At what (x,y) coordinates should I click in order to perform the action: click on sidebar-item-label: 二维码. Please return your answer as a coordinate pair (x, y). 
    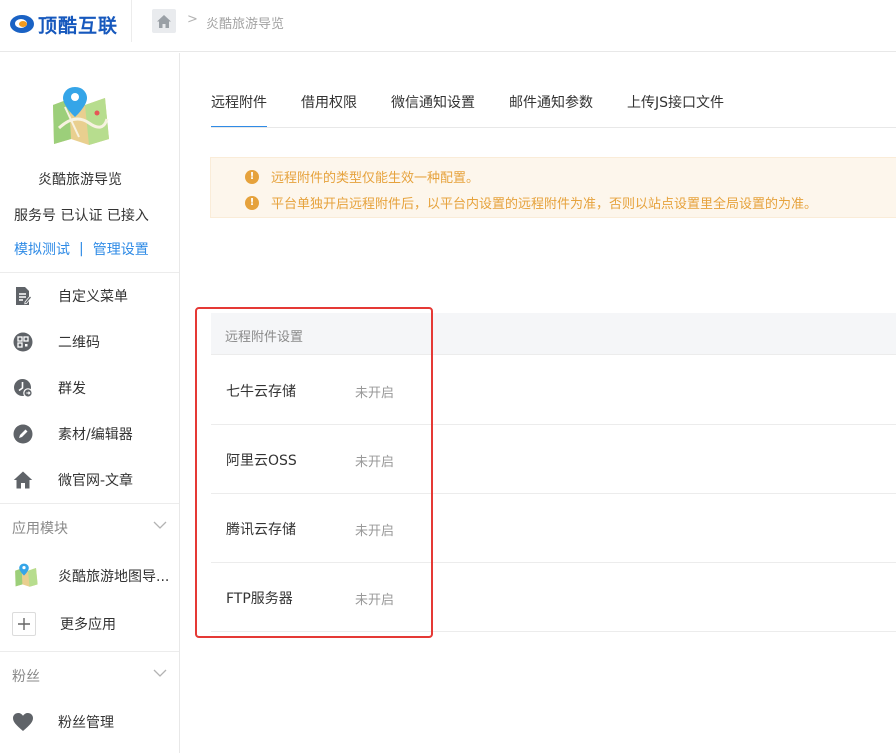
    Looking at the image, I should click on (79, 343).